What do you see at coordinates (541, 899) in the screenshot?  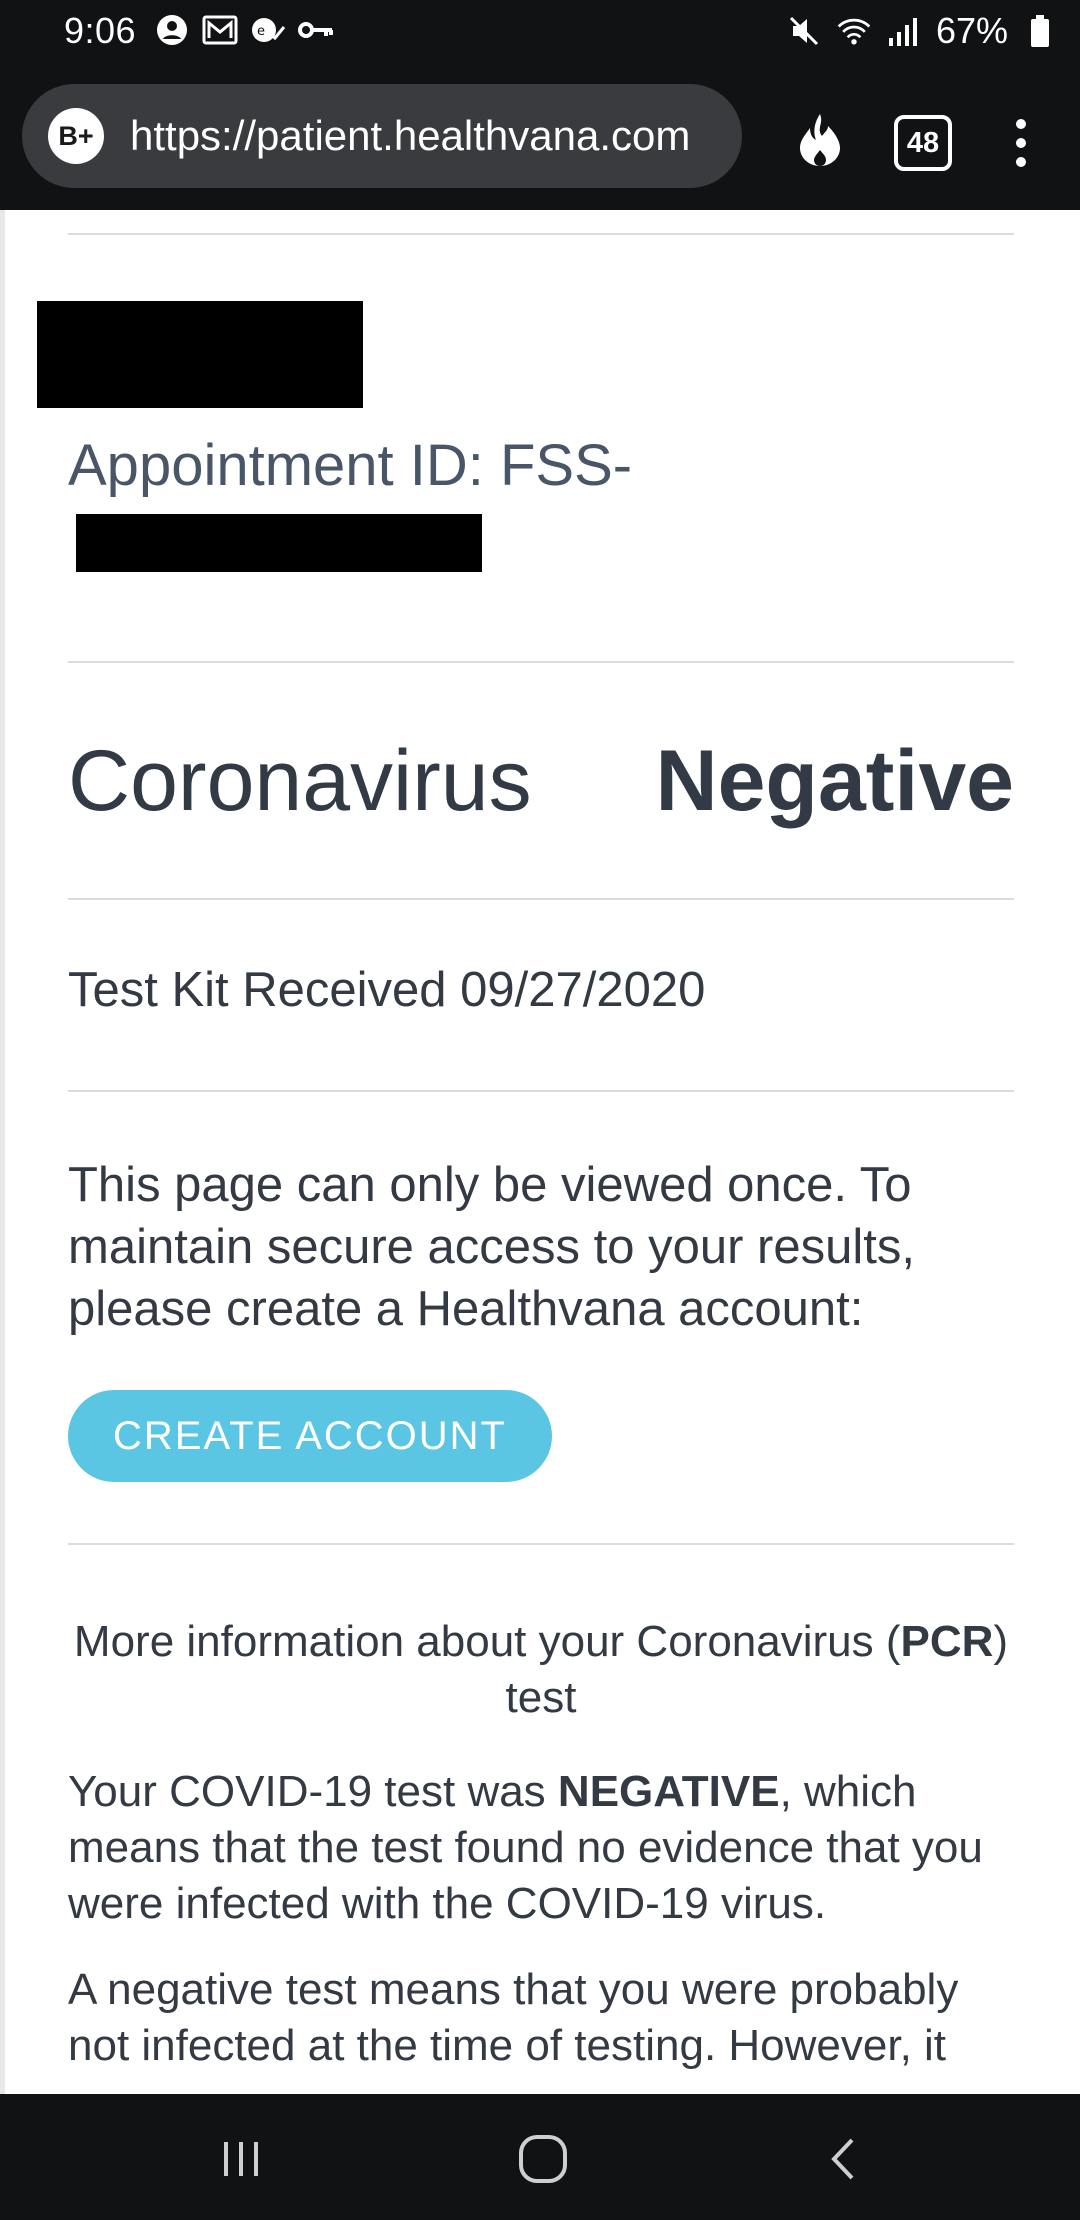 I see `divider-after-result` at bounding box center [541, 899].